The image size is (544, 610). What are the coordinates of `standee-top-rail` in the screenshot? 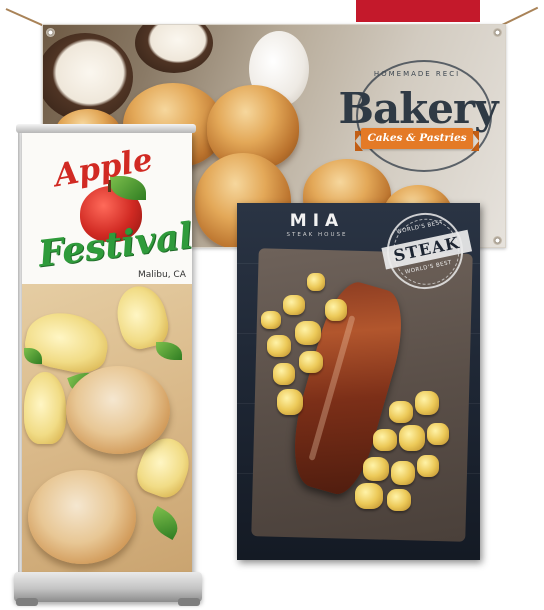 It's located at (106, 128).